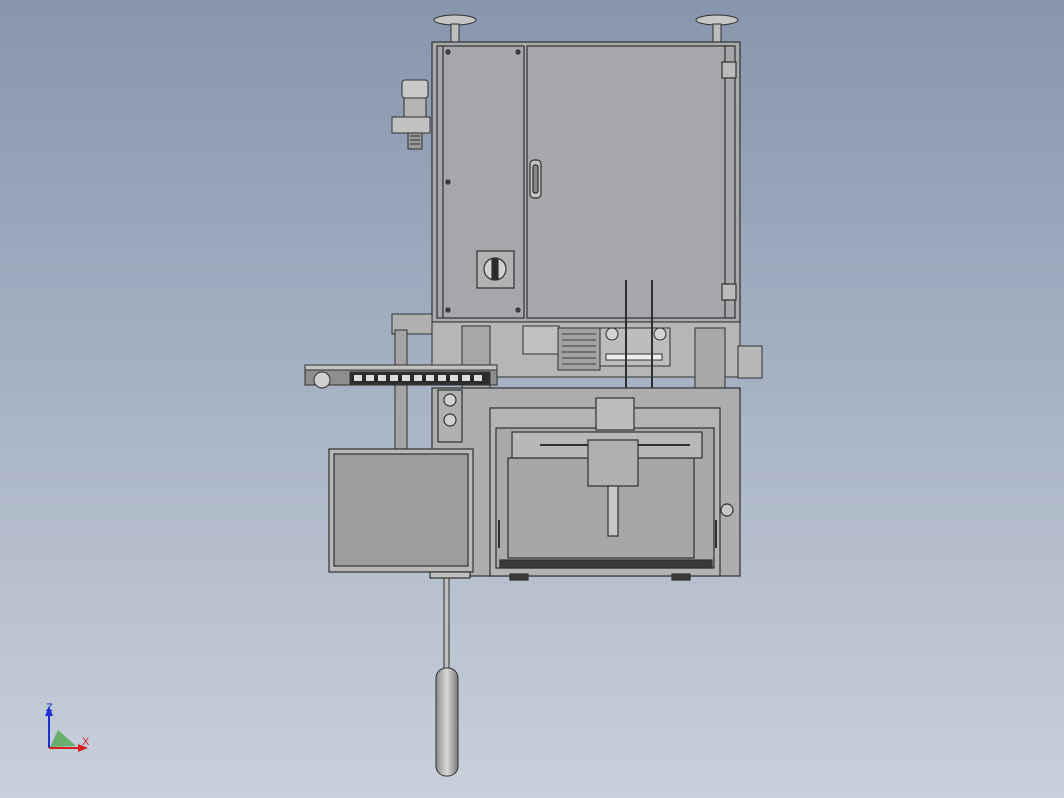 Image resolution: width=1064 pixels, height=798 pixels. What do you see at coordinates (586, 28) in the screenshot?
I see `top-leveling-feet` at bounding box center [586, 28].